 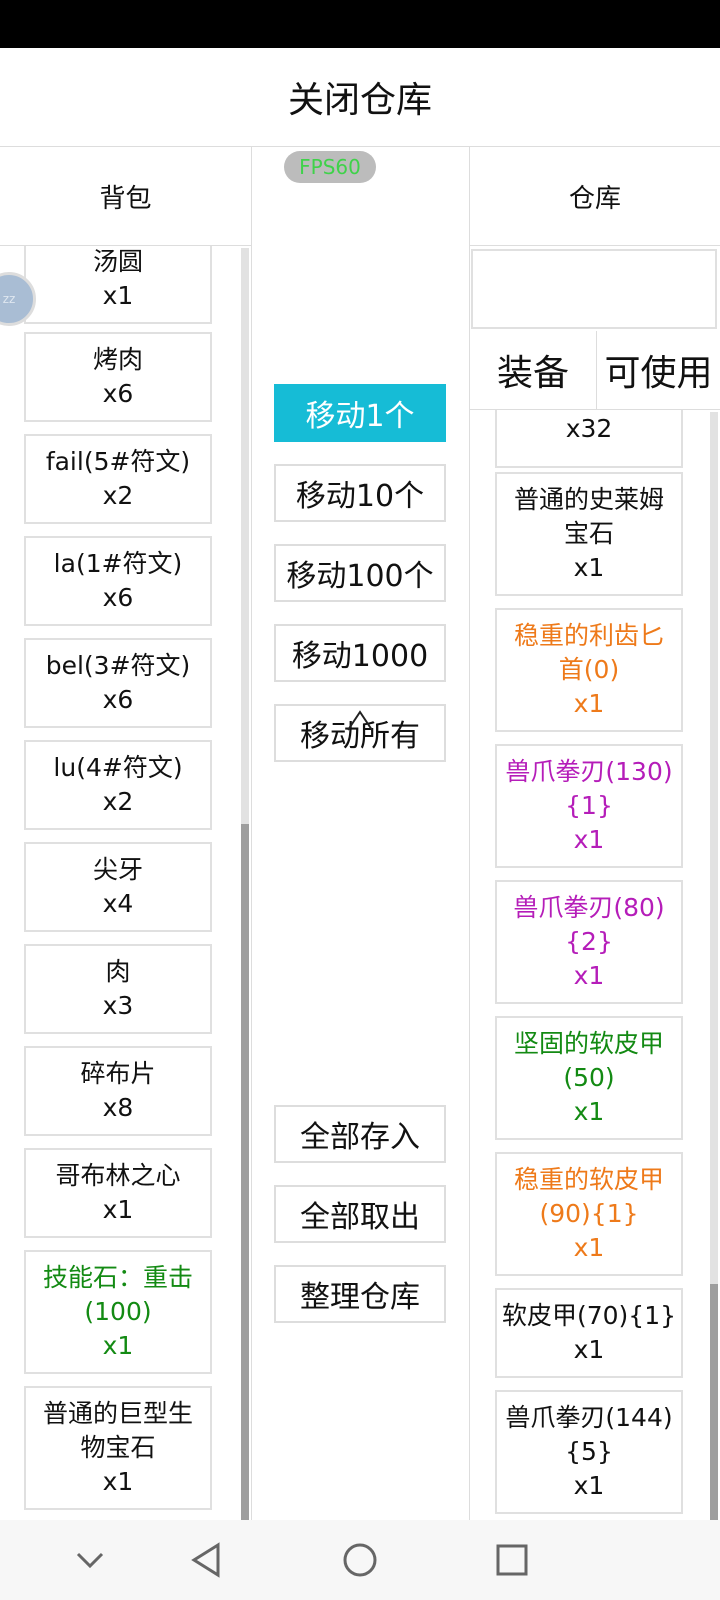 I want to click on warehouse-item: x32, so click(x=589, y=439).